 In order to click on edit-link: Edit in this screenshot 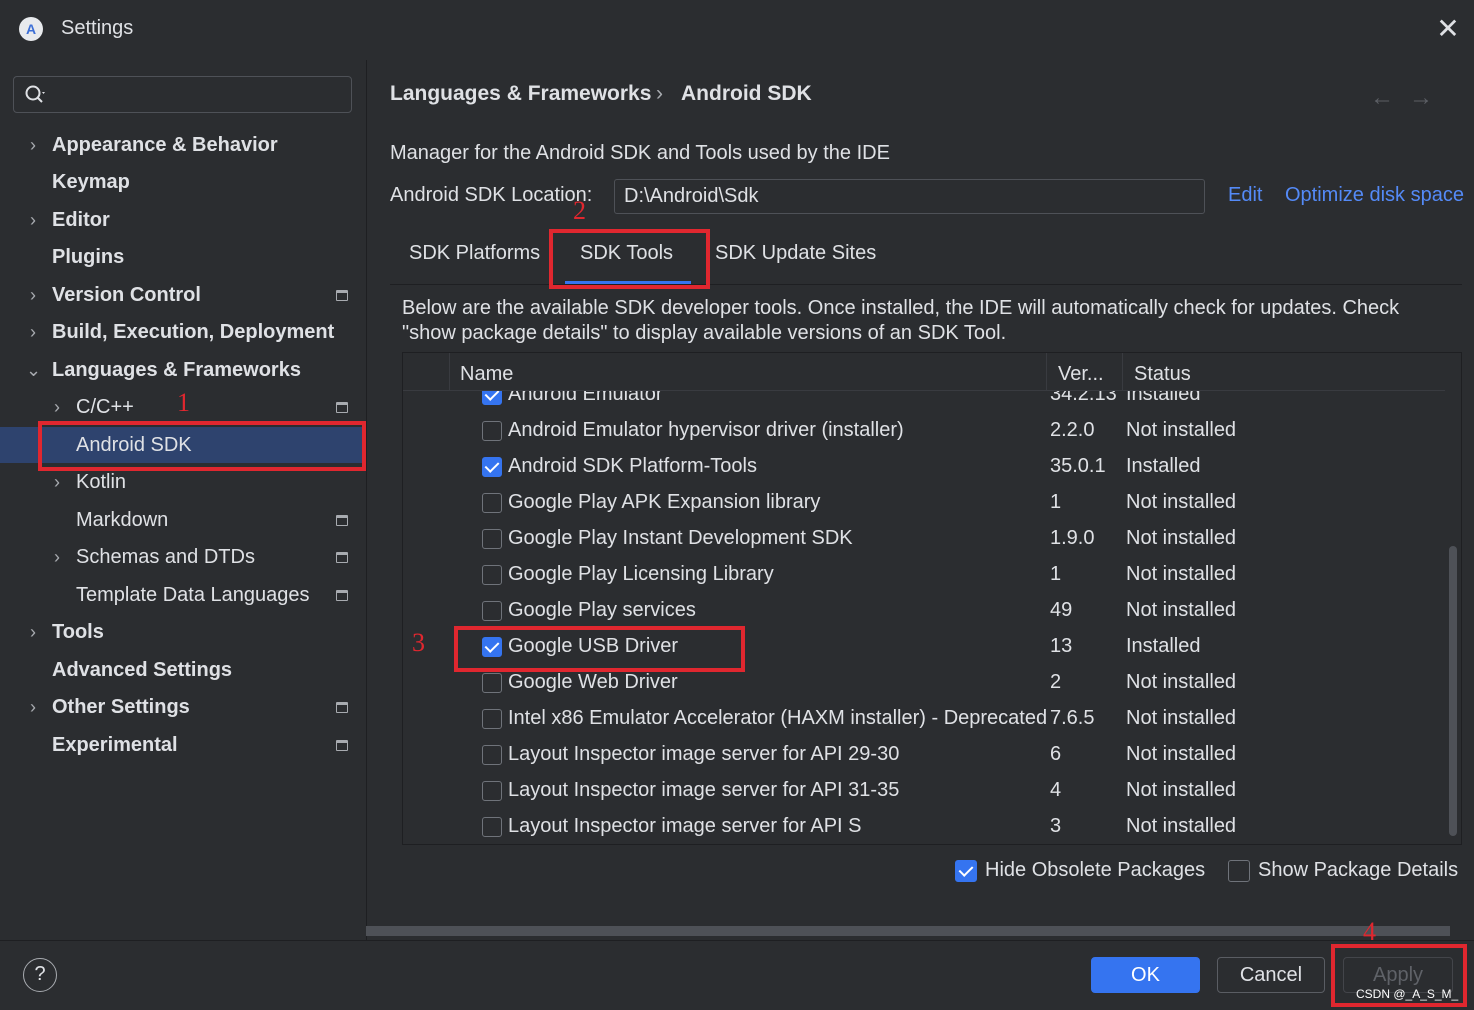, I will do `click(1245, 195)`.